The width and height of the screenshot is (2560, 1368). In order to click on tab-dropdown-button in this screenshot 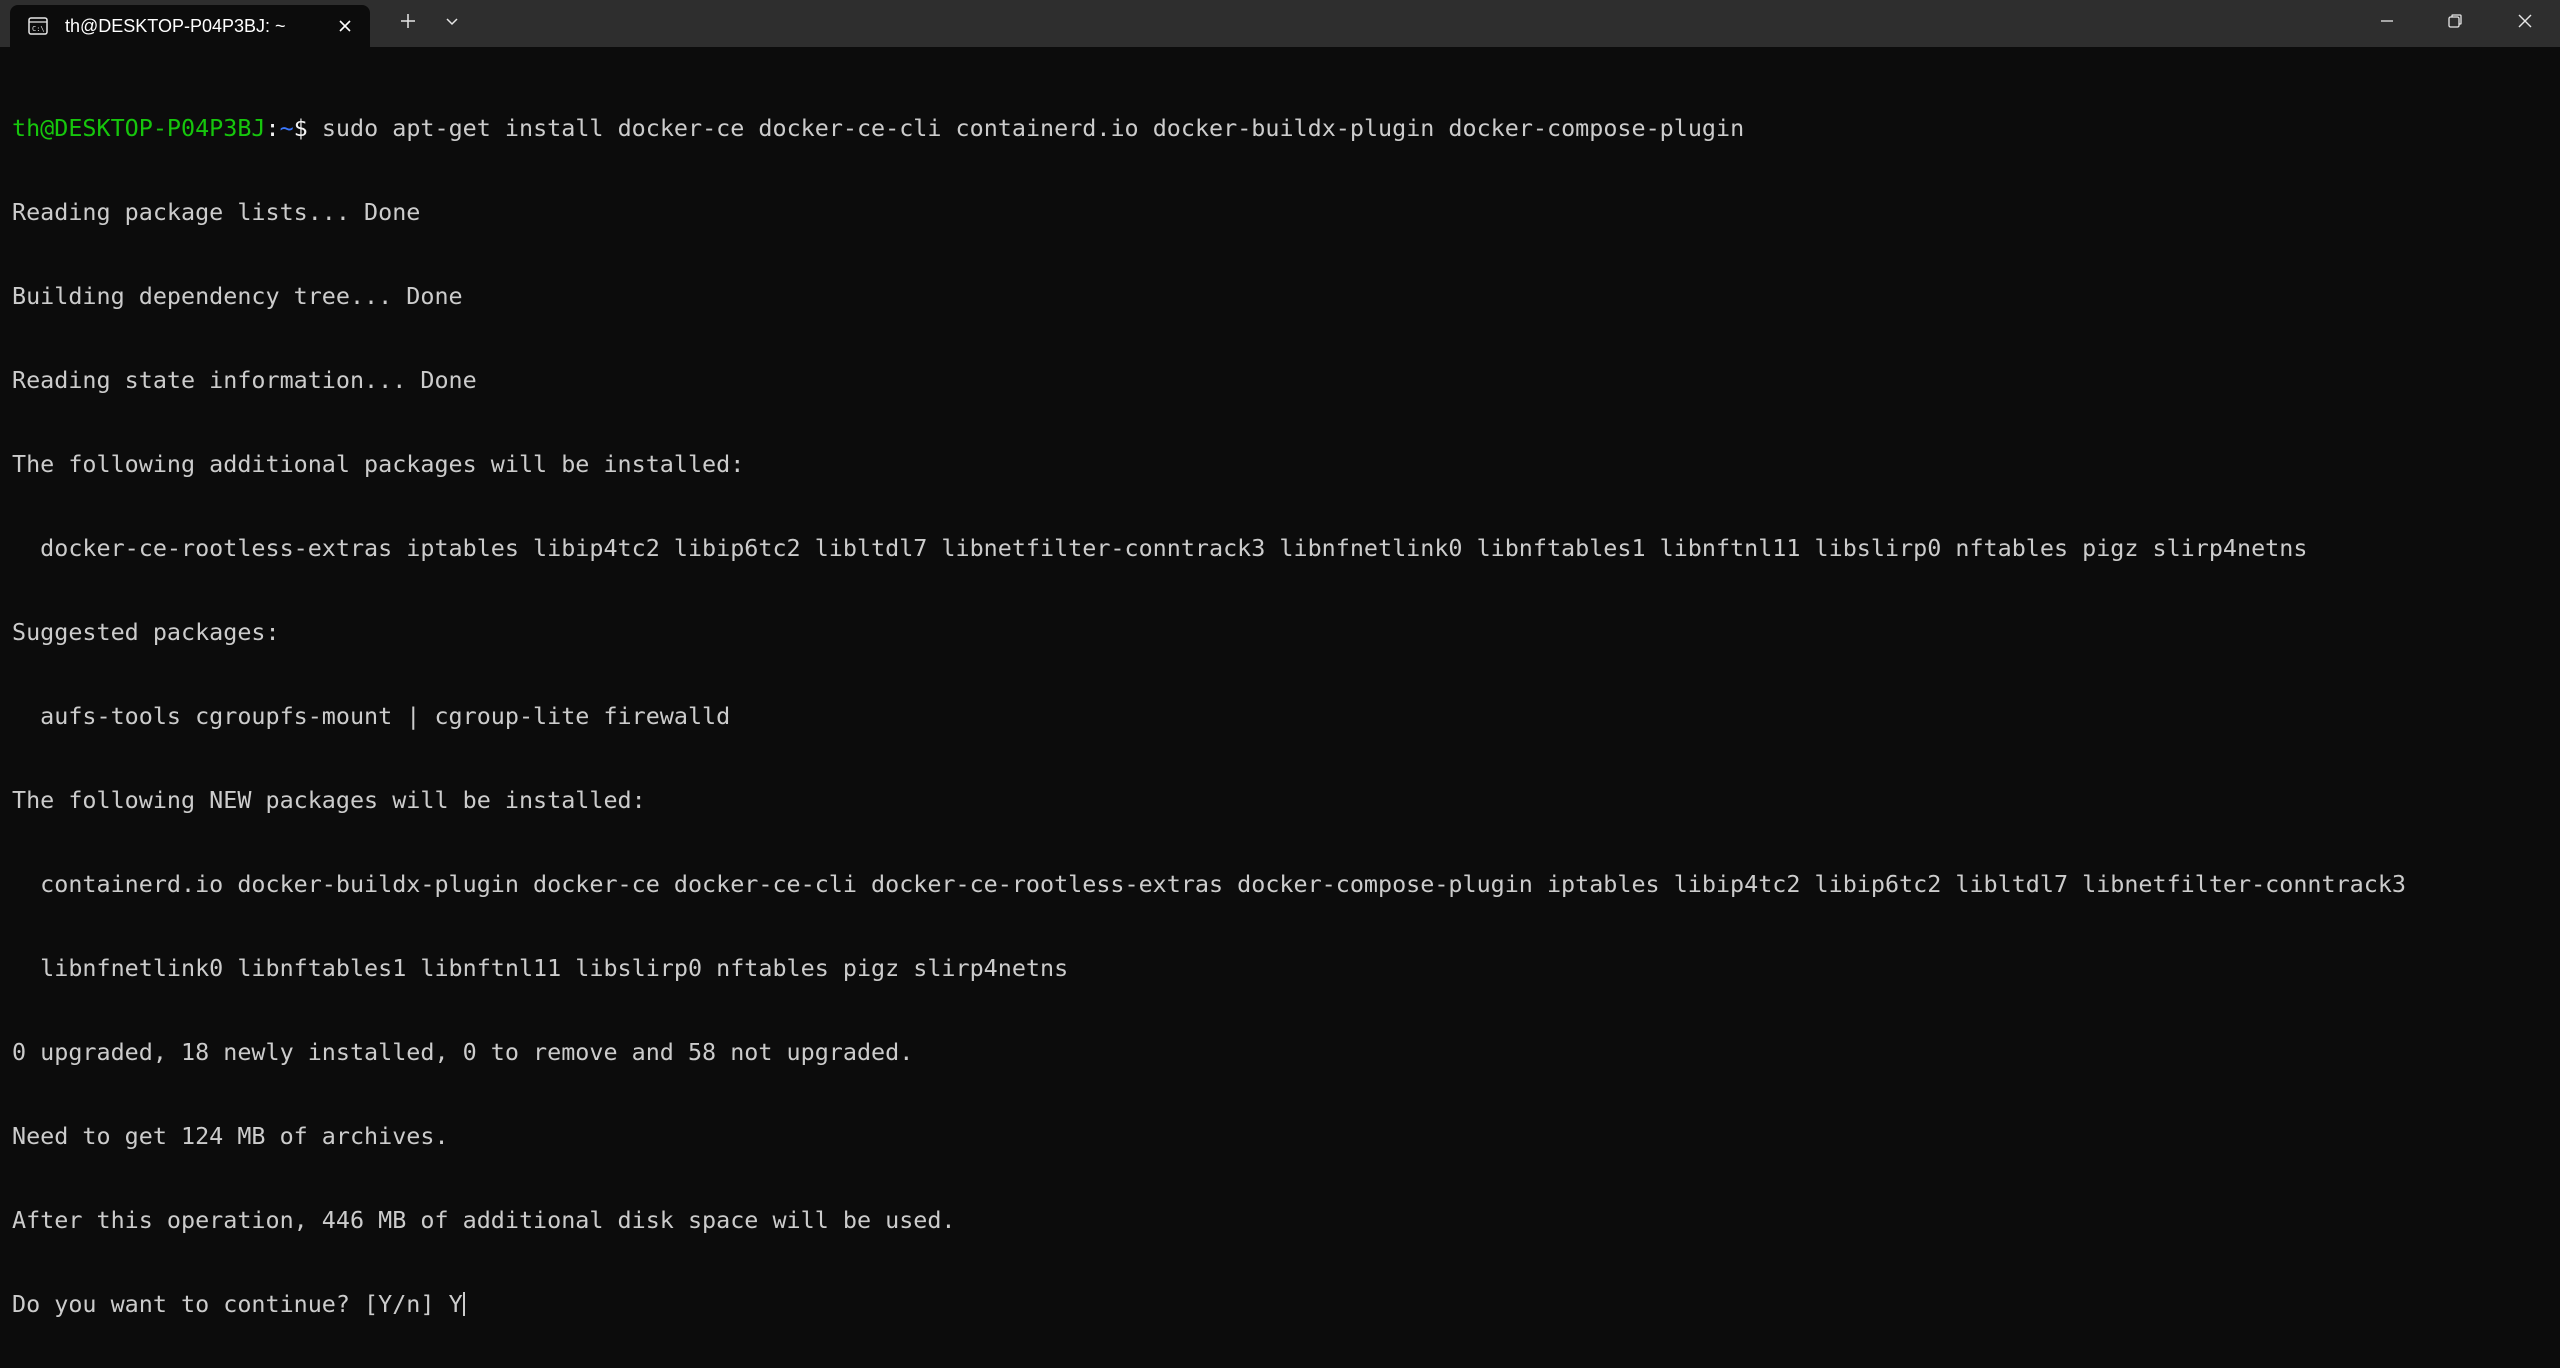, I will do `click(452, 23)`.